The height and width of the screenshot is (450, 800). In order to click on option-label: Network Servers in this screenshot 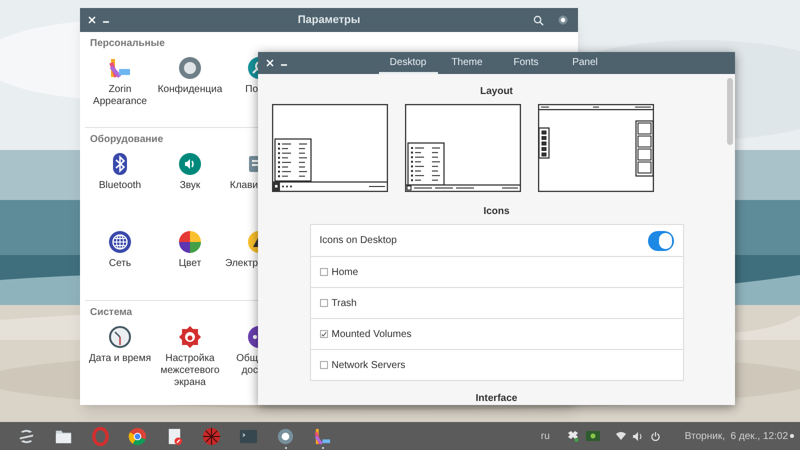, I will do `click(369, 365)`.